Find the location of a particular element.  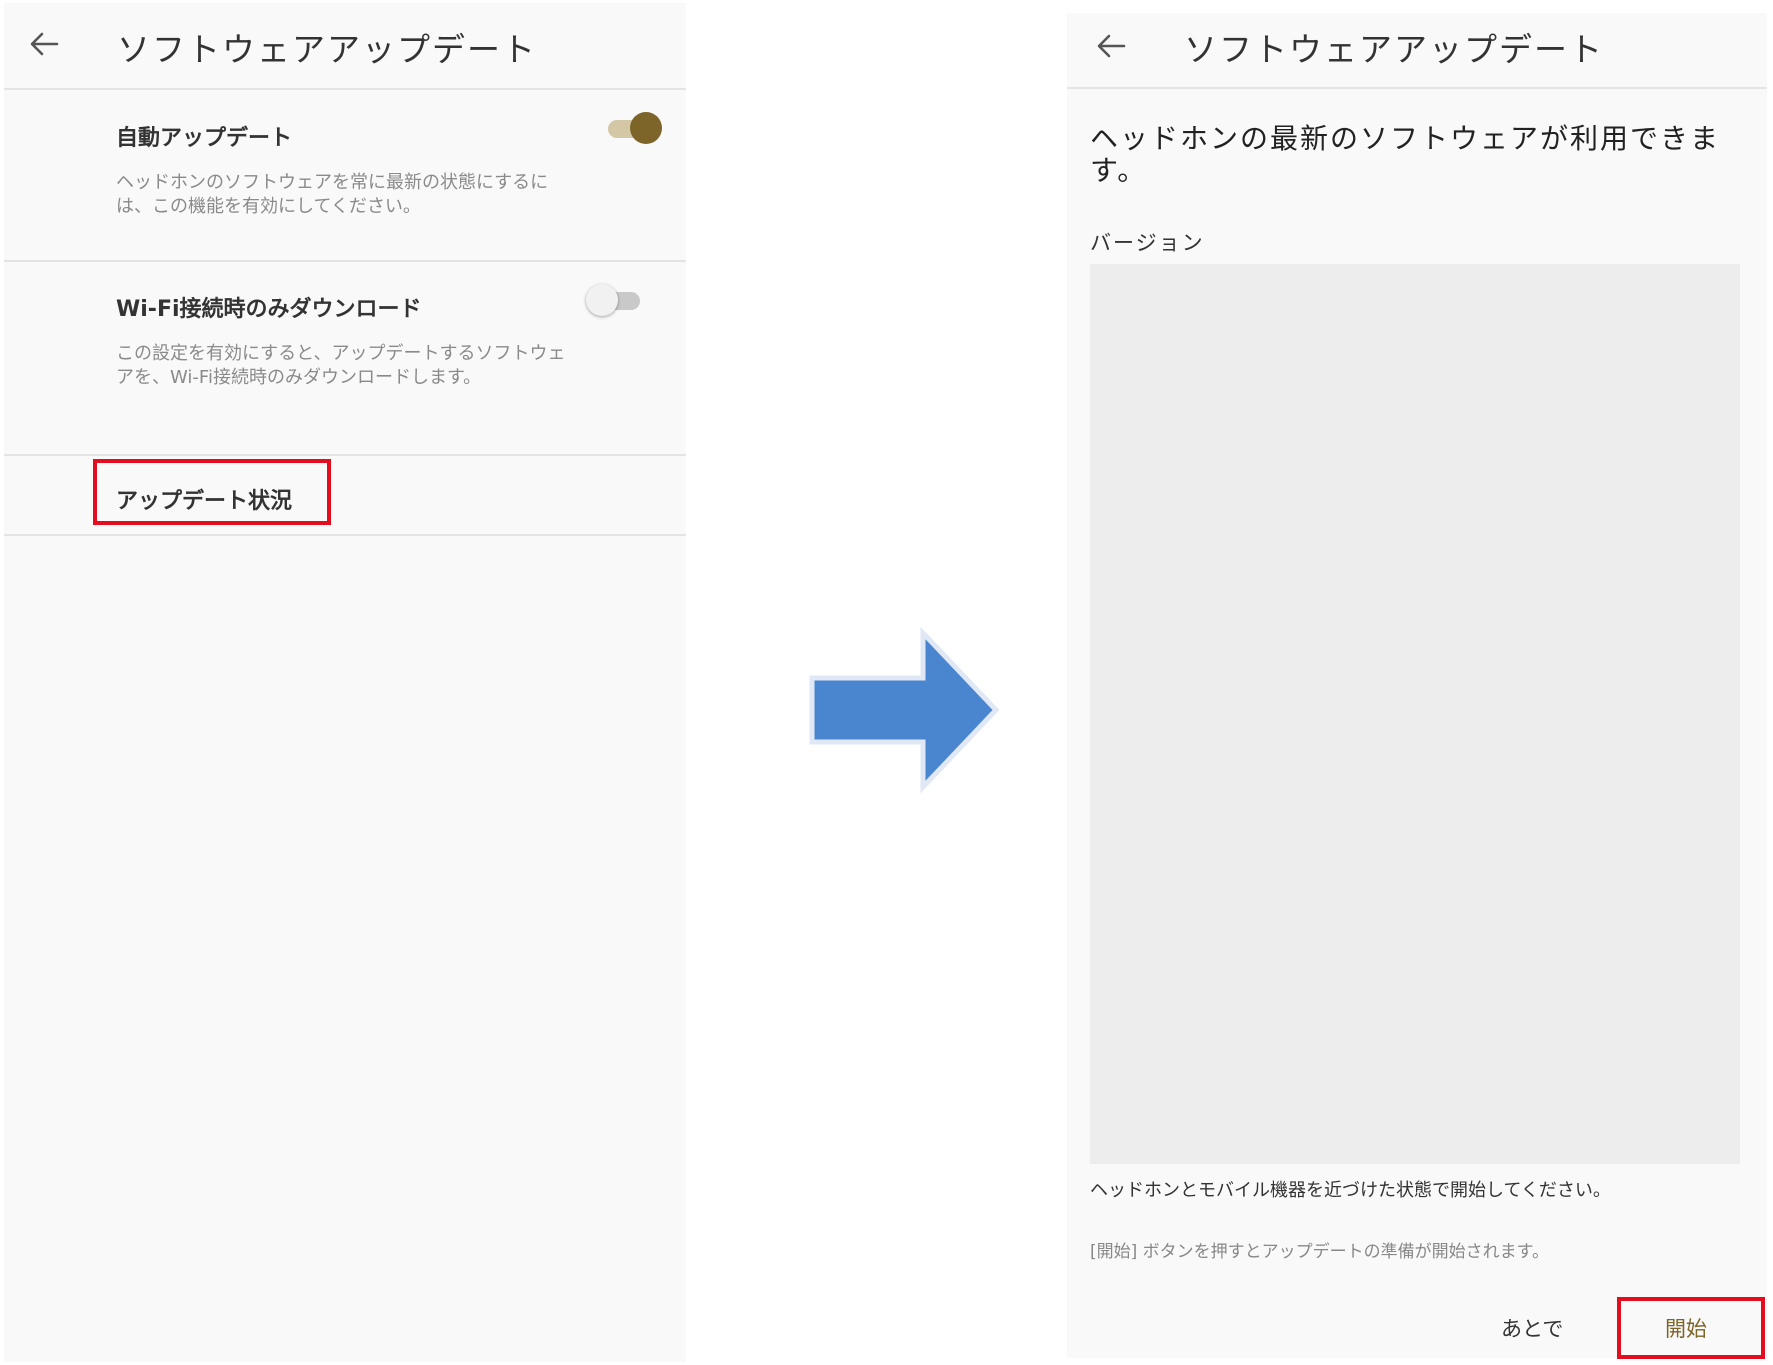

update-status-item: アップデート状況 is located at coordinates (345, 496).